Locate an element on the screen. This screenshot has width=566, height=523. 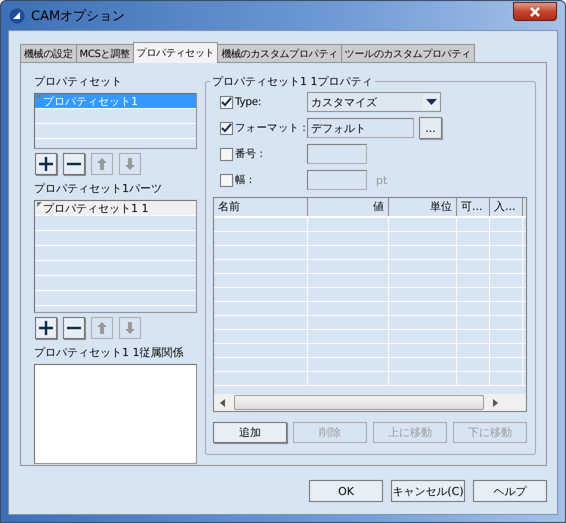
checkbox: 幅 : is located at coordinates (263, 180).